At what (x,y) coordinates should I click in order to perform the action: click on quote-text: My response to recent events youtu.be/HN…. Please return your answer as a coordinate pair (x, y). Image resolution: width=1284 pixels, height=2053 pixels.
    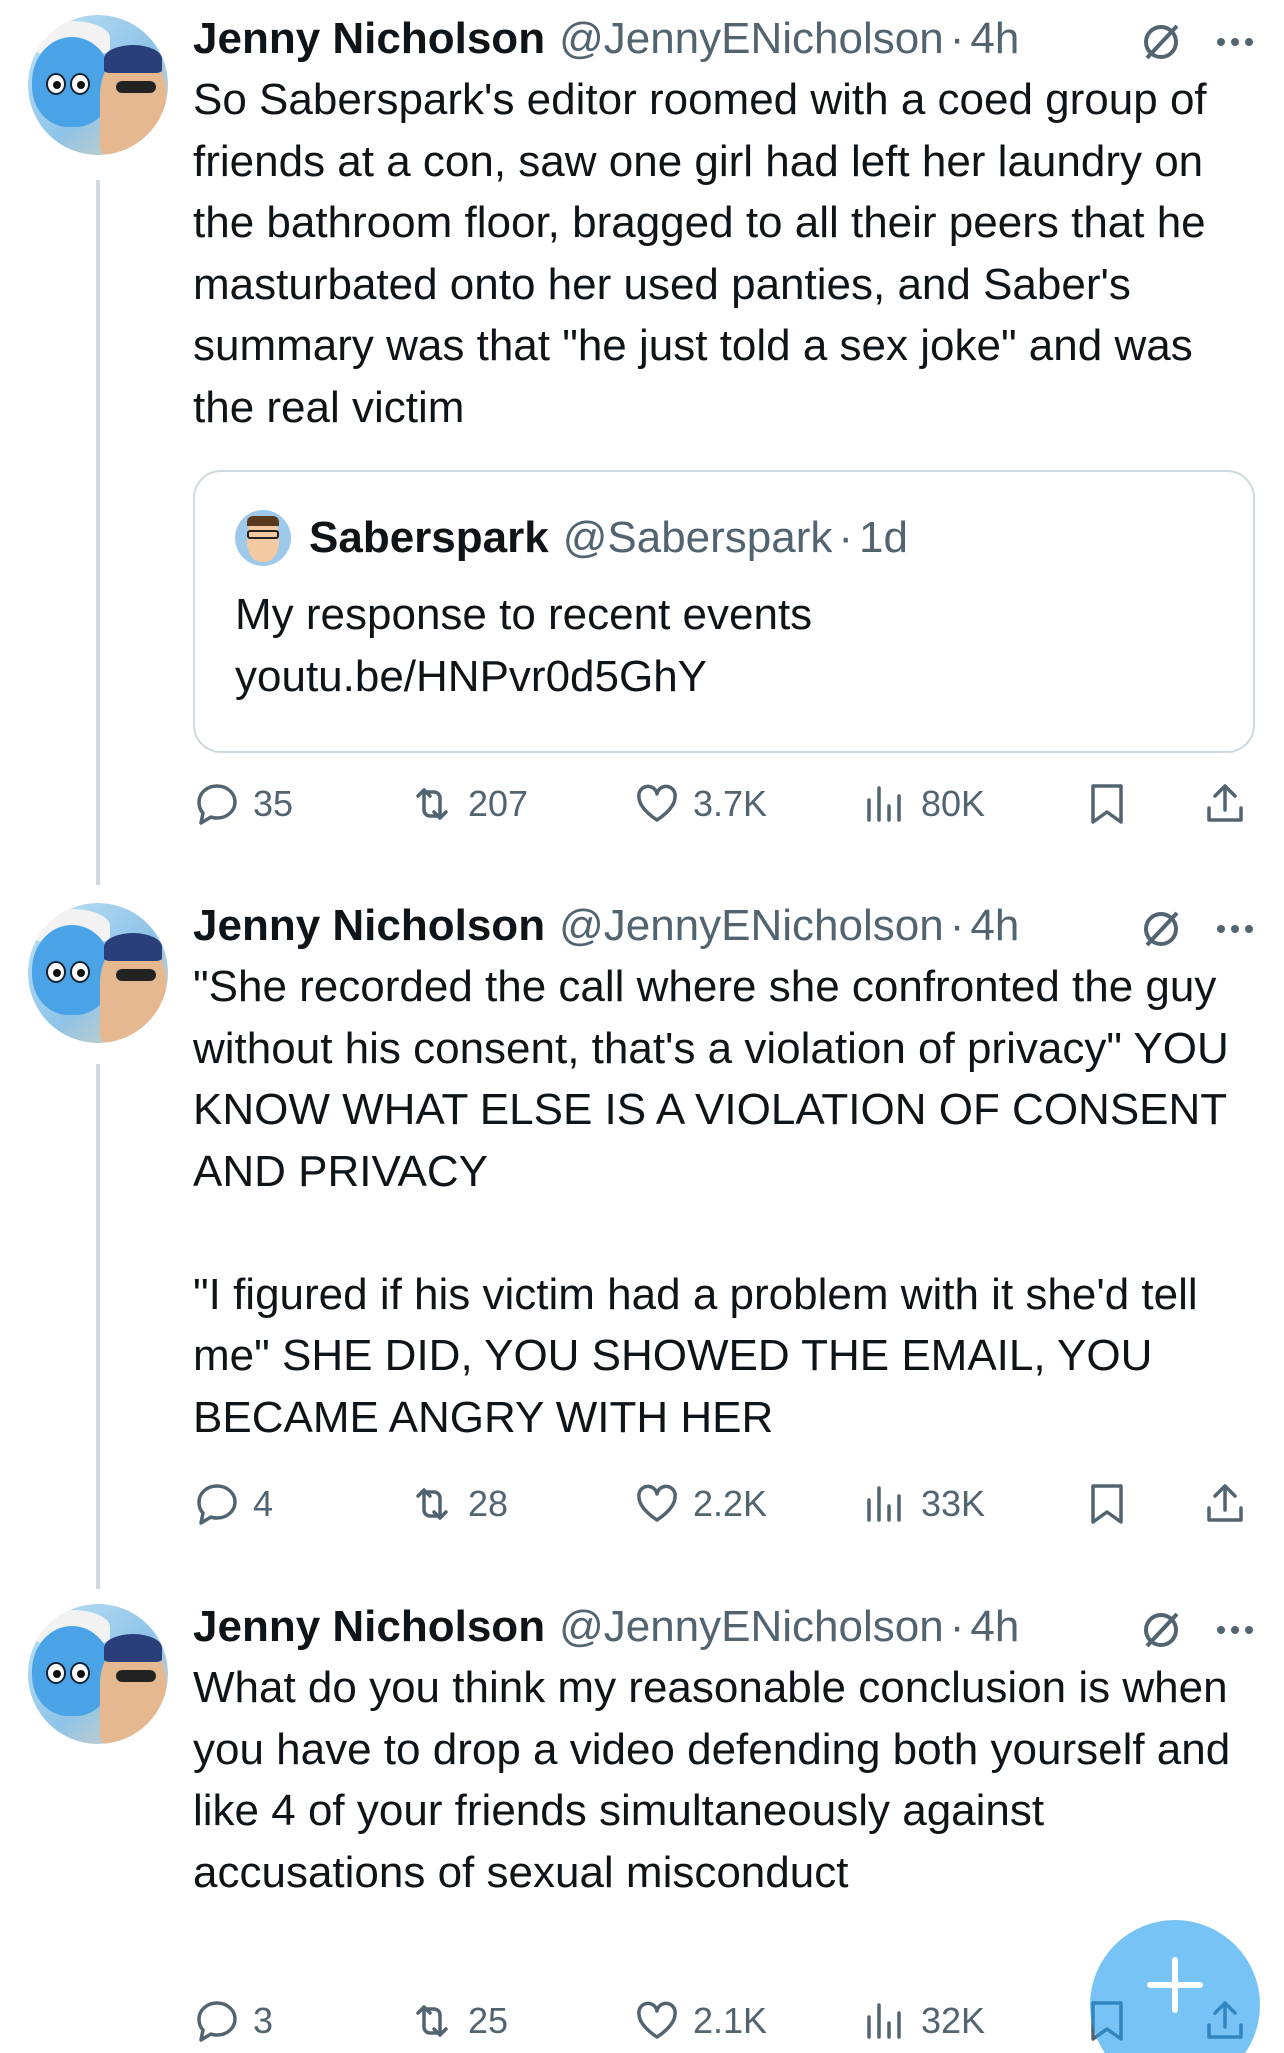
    Looking at the image, I should click on (524, 645).